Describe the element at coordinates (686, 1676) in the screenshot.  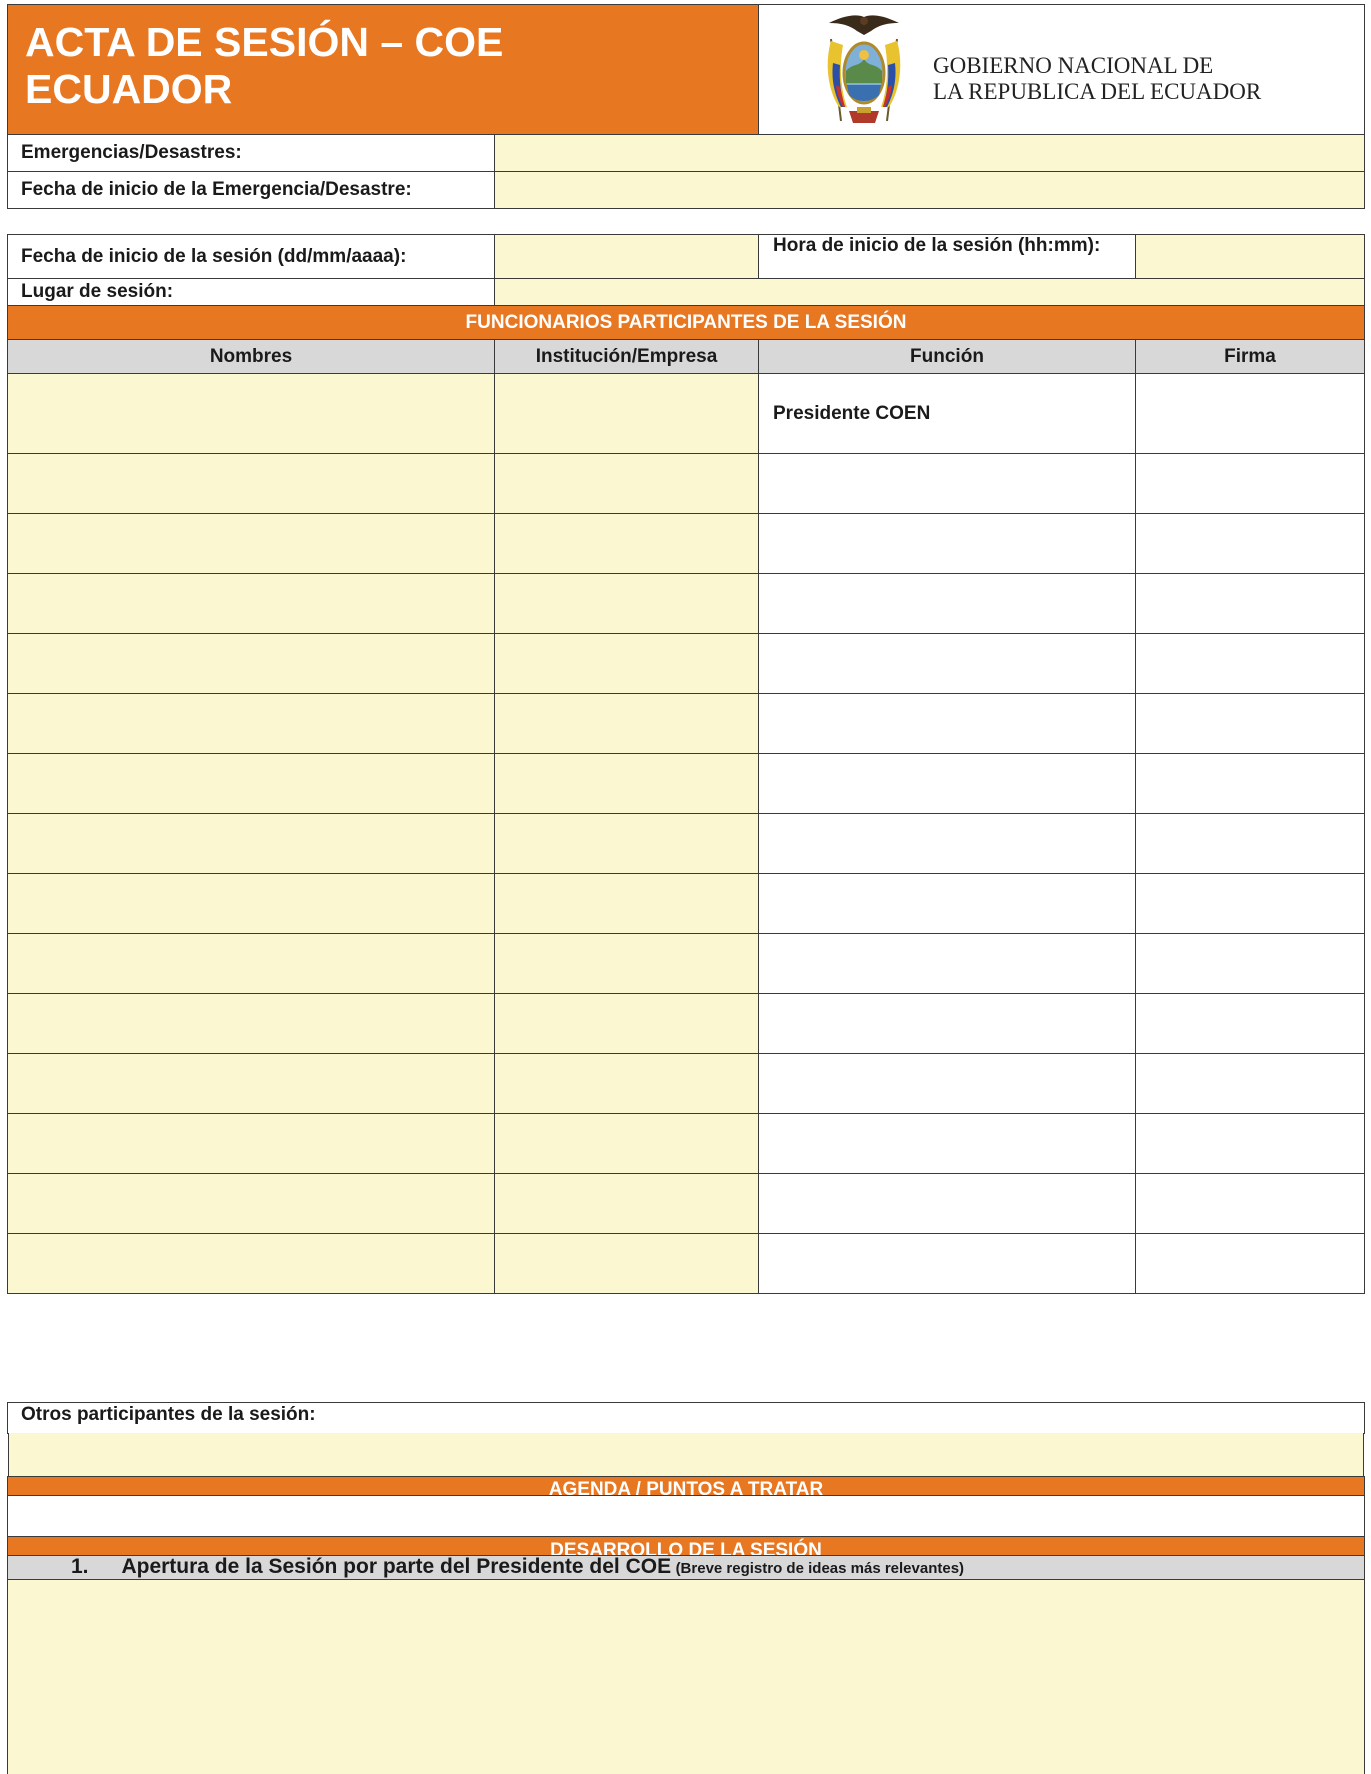
I see `desarrollo-item-field` at that location.